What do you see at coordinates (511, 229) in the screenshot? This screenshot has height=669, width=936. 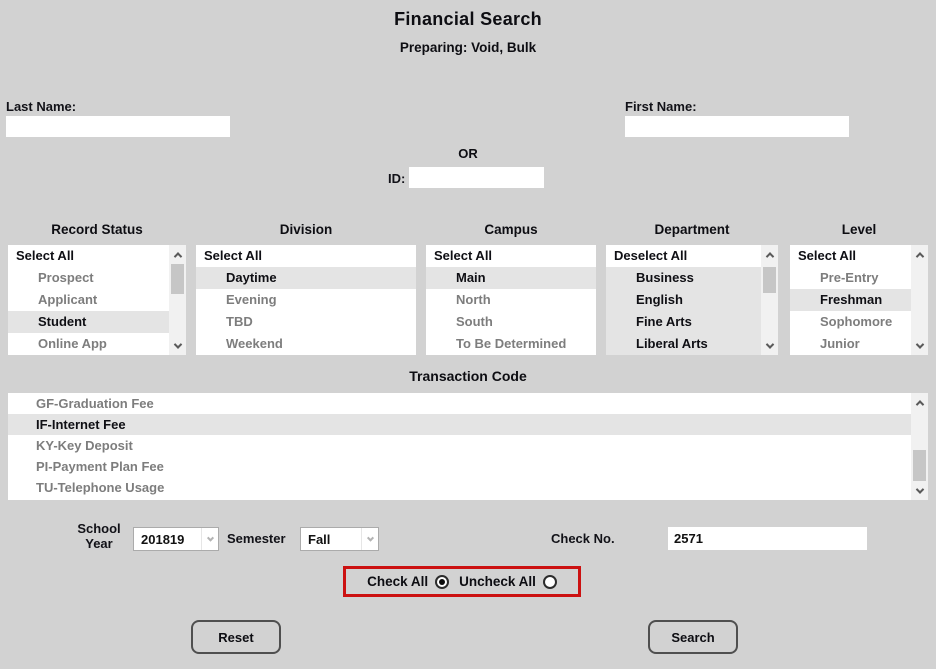 I see `campus-title: Campus` at bounding box center [511, 229].